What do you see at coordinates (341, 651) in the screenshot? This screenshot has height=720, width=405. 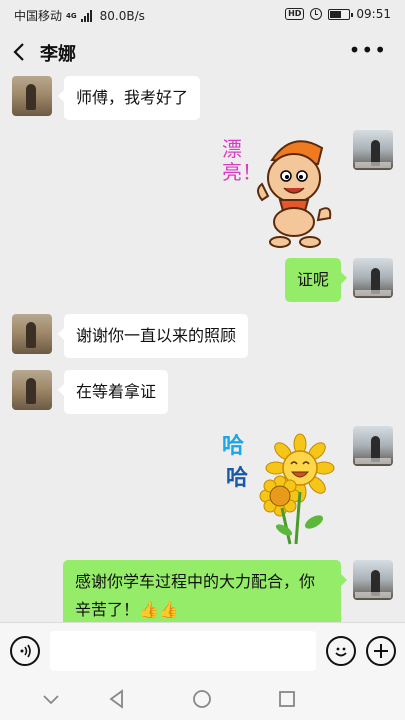 I see `emoji-icon` at bounding box center [341, 651].